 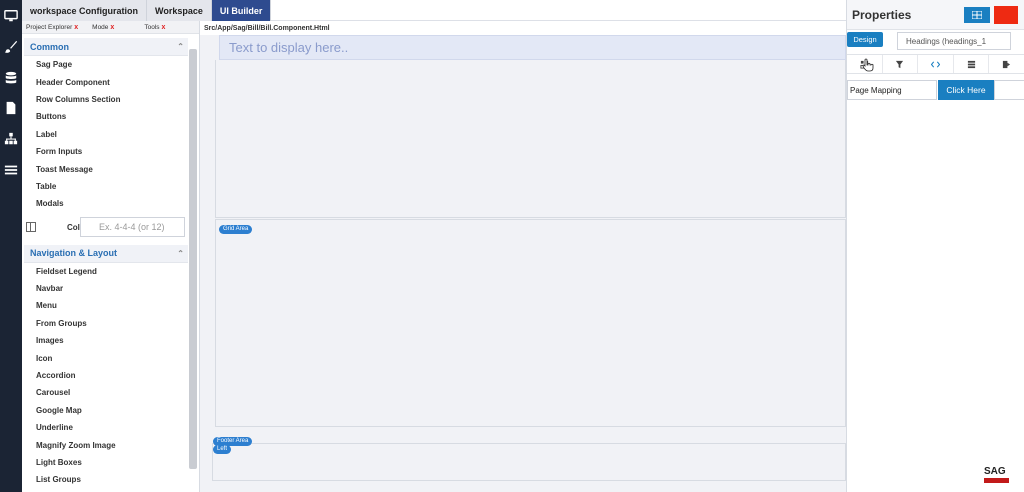 I want to click on section-common-header: Common ⌃, so click(x=106, y=47).